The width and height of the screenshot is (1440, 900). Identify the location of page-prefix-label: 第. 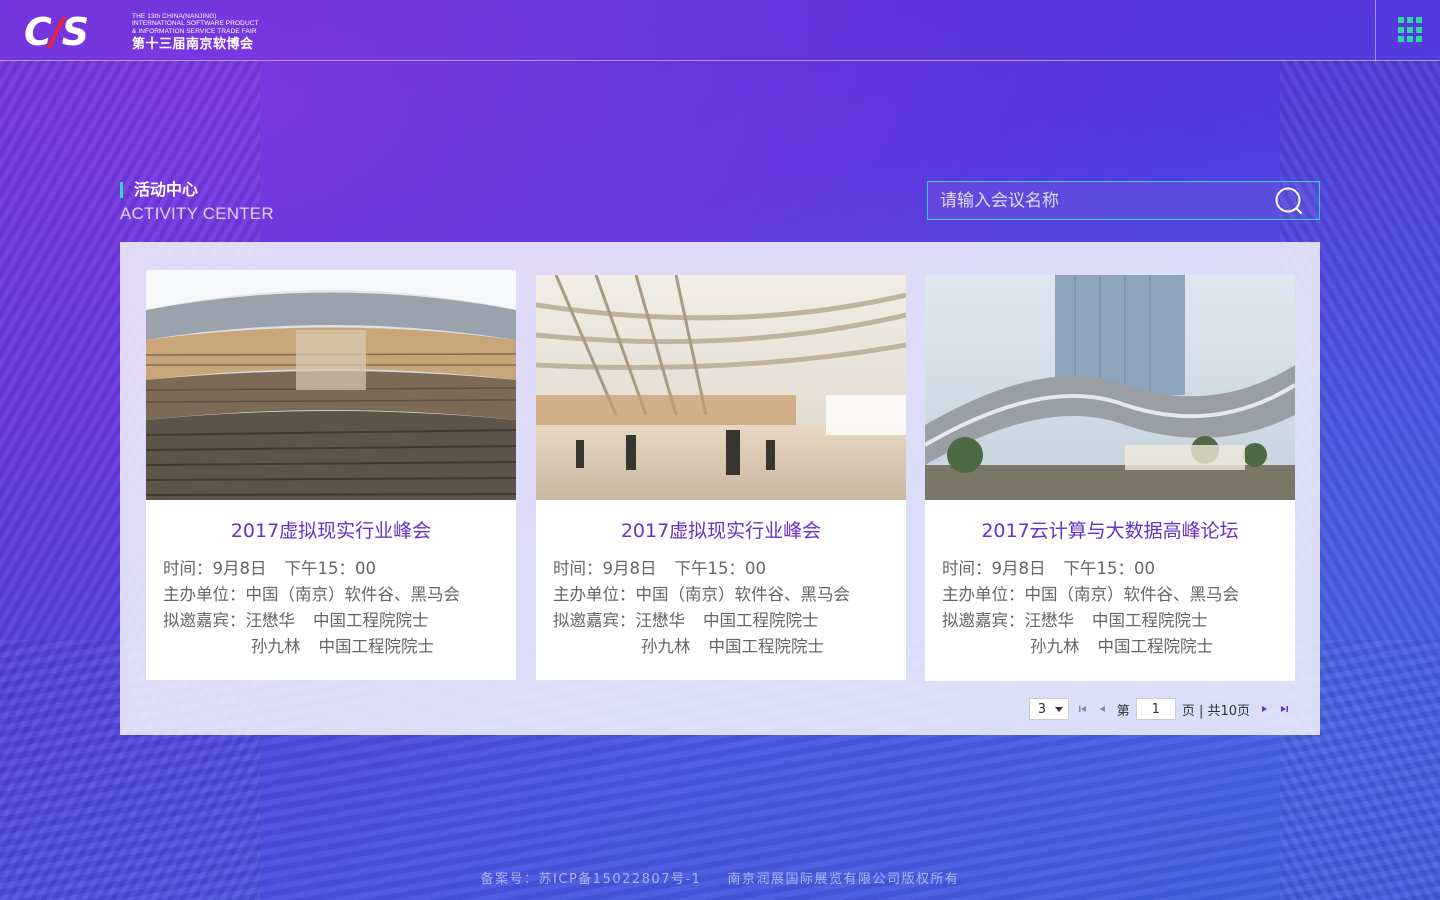
(1123, 711).